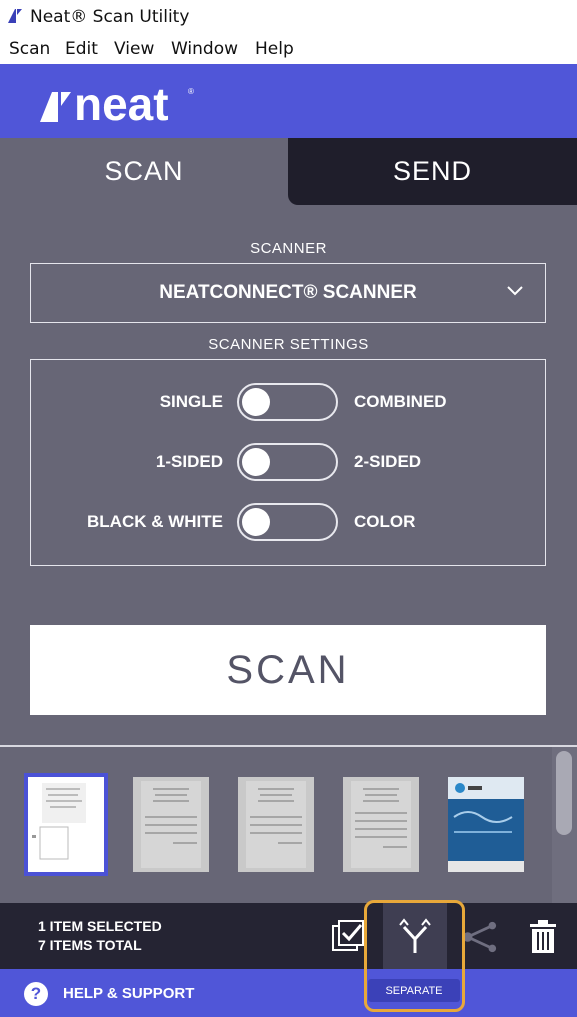 The width and height of the screenshot is (577, 1017). Describe the element at coordinates (144, 171) in the screenshot. I see `tab-scan: SCAN` at that location.